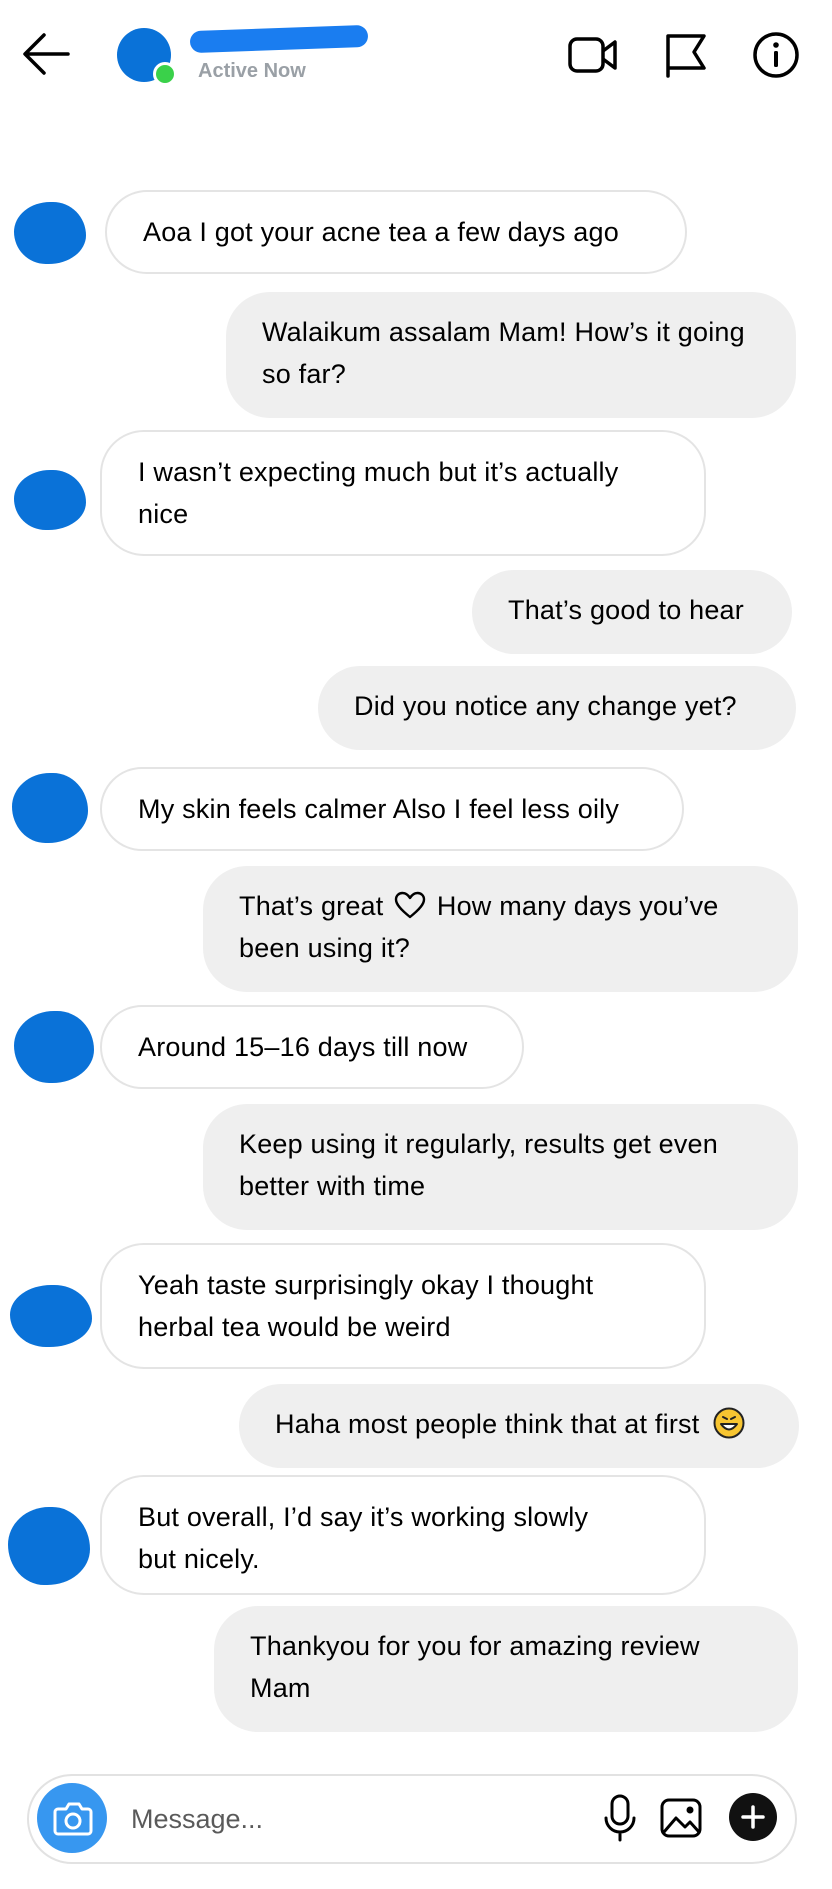  I want to click on chat-header: Active Now, so click(416, 55).